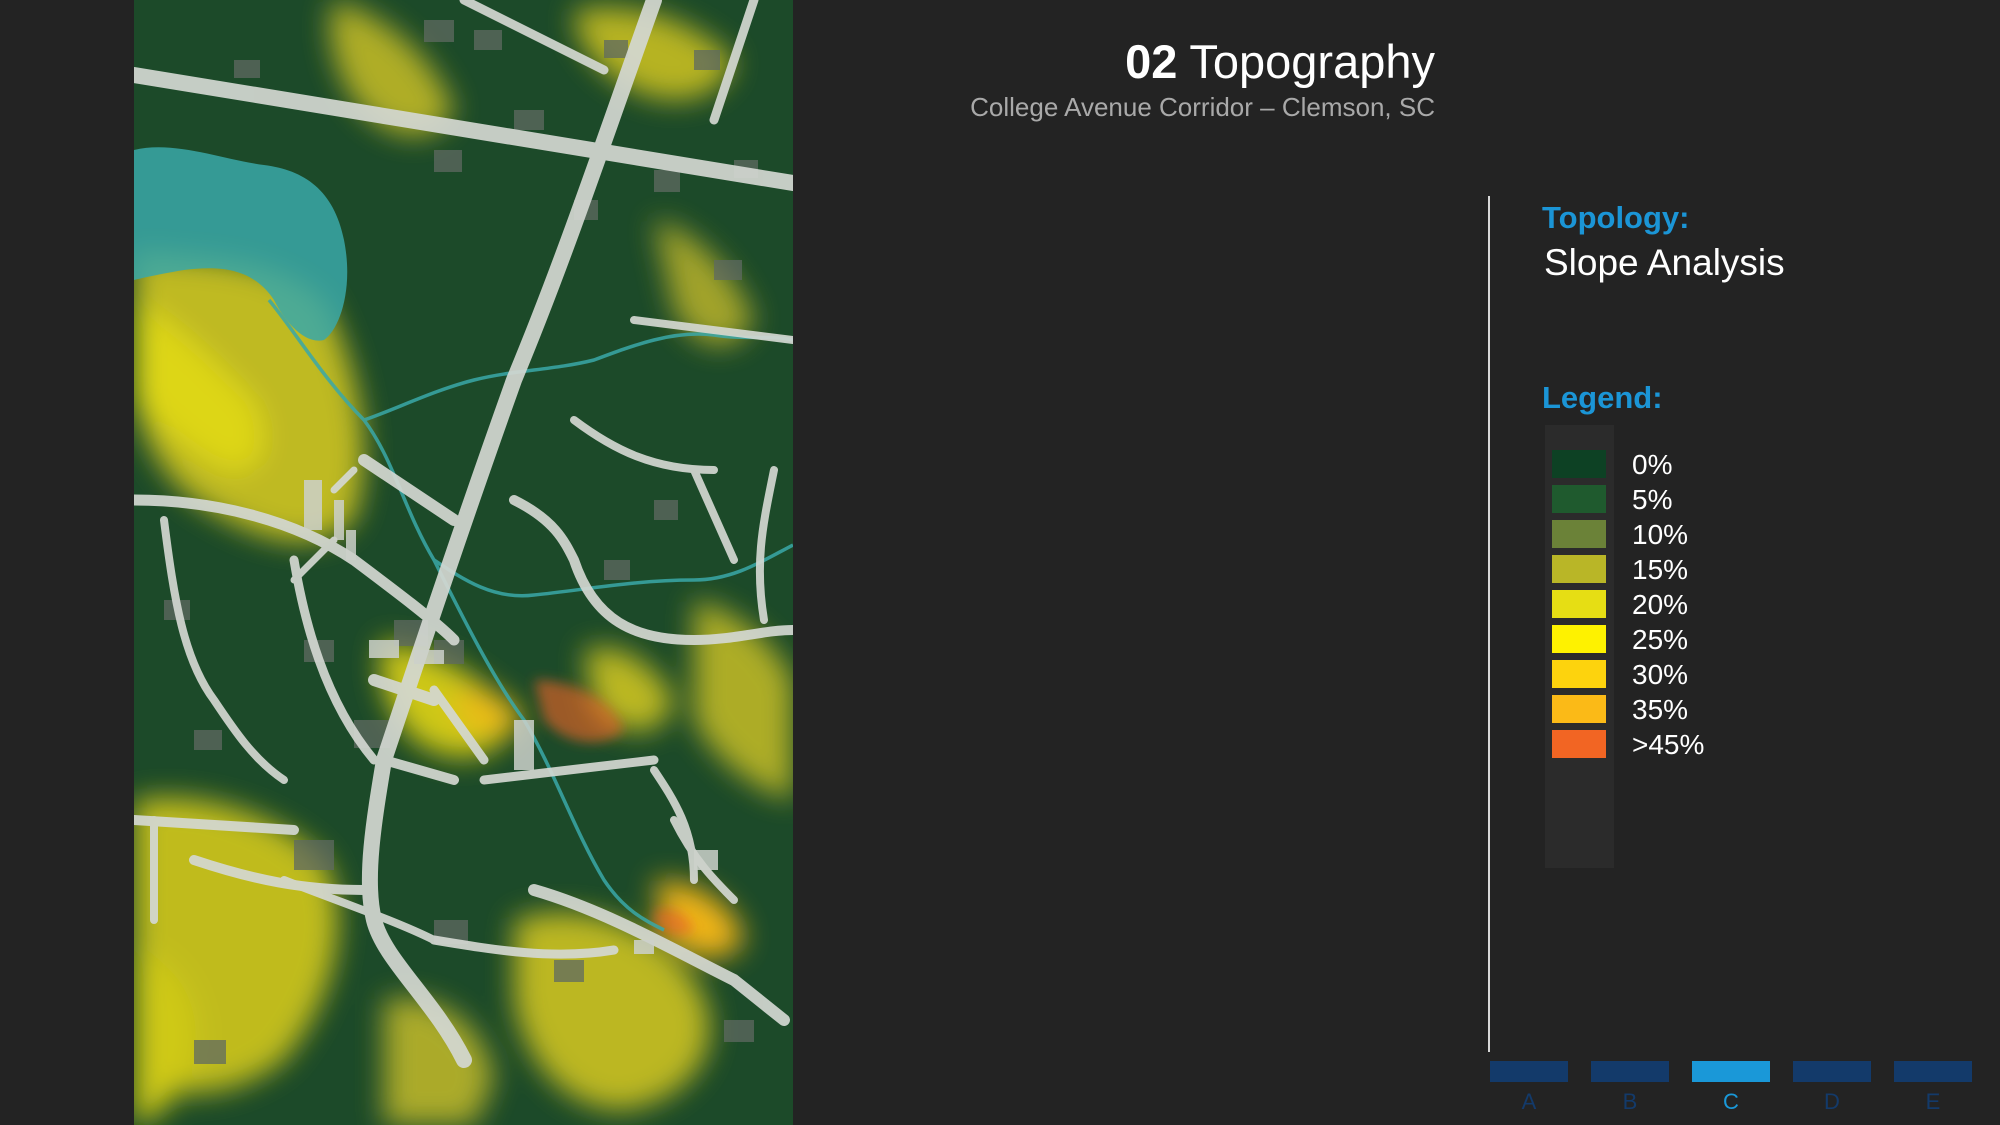  What do you see at coordinates (1731, 1071) in the screenshot?
I see `nav-tab-c` at bounding box center [1731, 1071].